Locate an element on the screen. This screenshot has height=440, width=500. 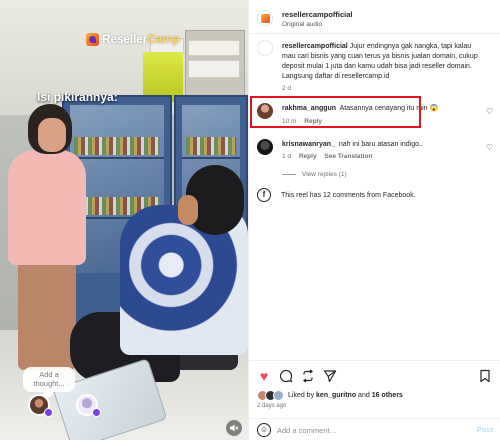
comment-time: 2 d is located at coordinates (287, 88).